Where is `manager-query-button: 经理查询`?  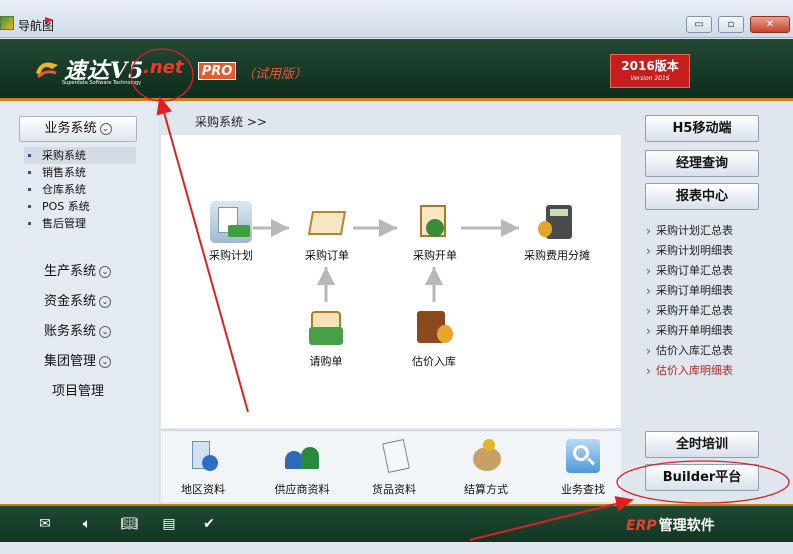 manager-query-button: 经理查询 is located at coordinates (702, 163).